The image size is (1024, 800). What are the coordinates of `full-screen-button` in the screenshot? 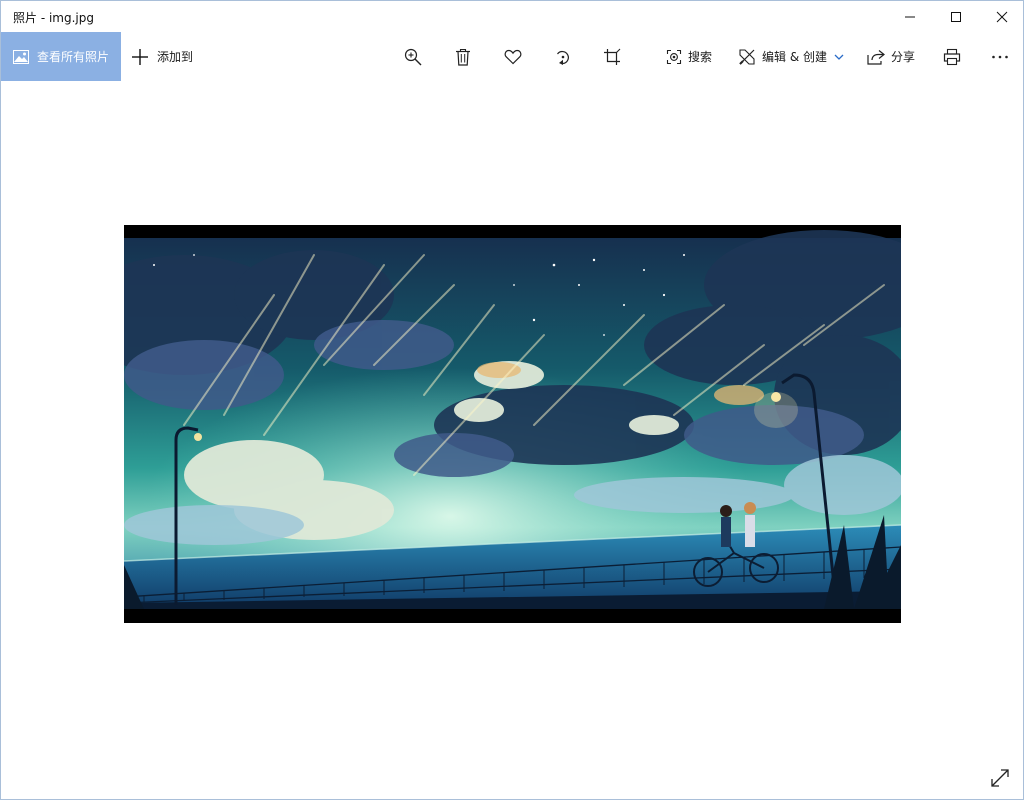 It's located at (1000, 778).